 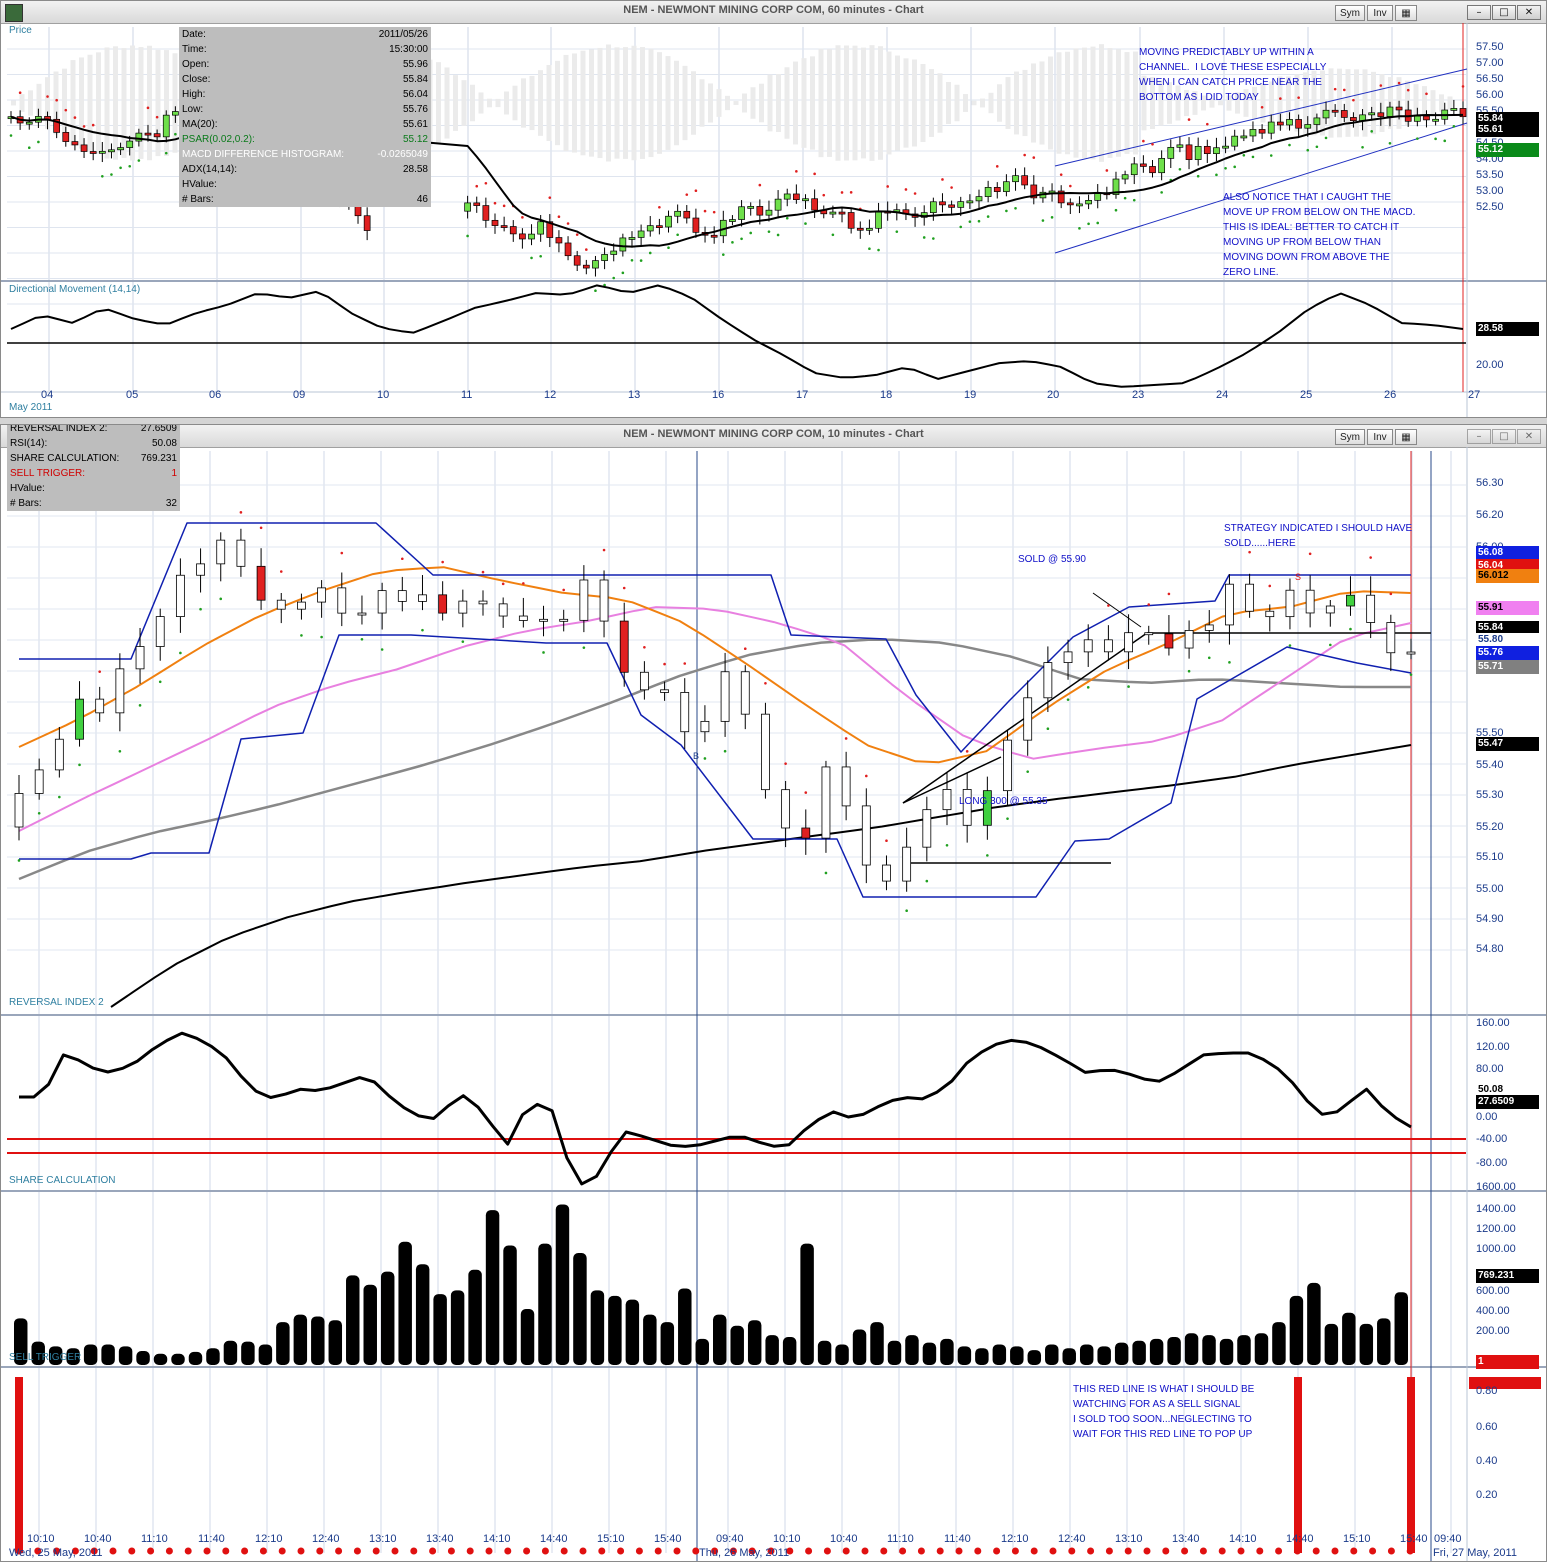 I want to click on info-row: # Bars: 46, so click(x=305, y=199).